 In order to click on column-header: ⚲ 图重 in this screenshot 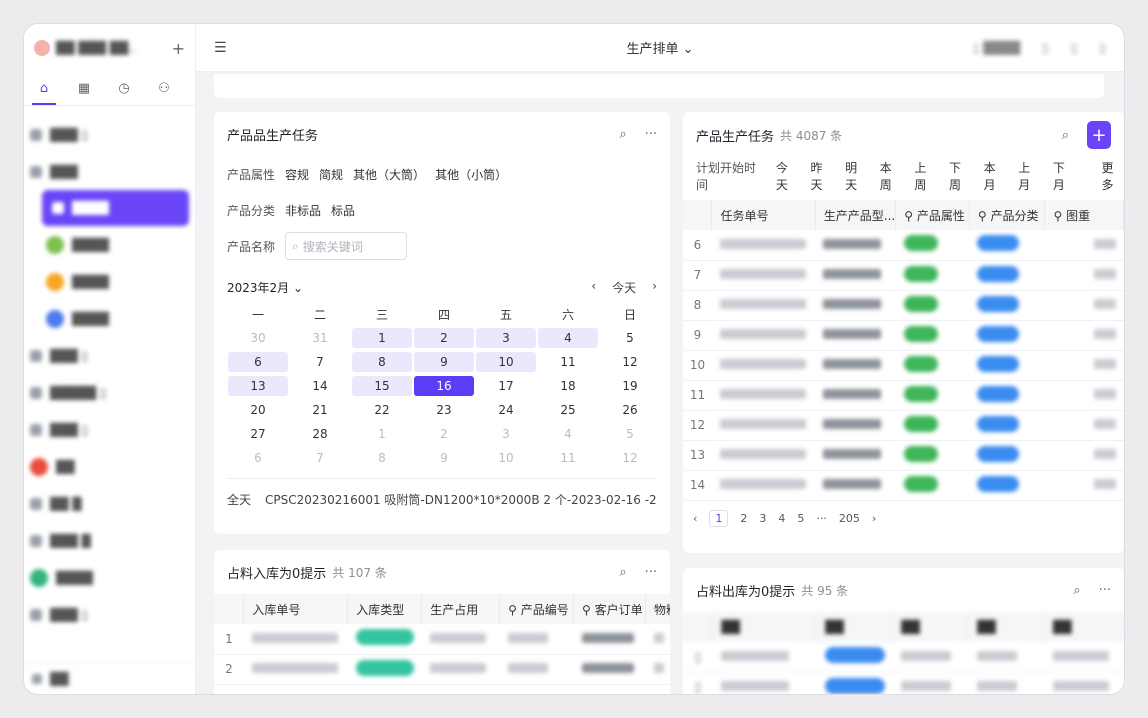, I will do `click(1084, 215)`.